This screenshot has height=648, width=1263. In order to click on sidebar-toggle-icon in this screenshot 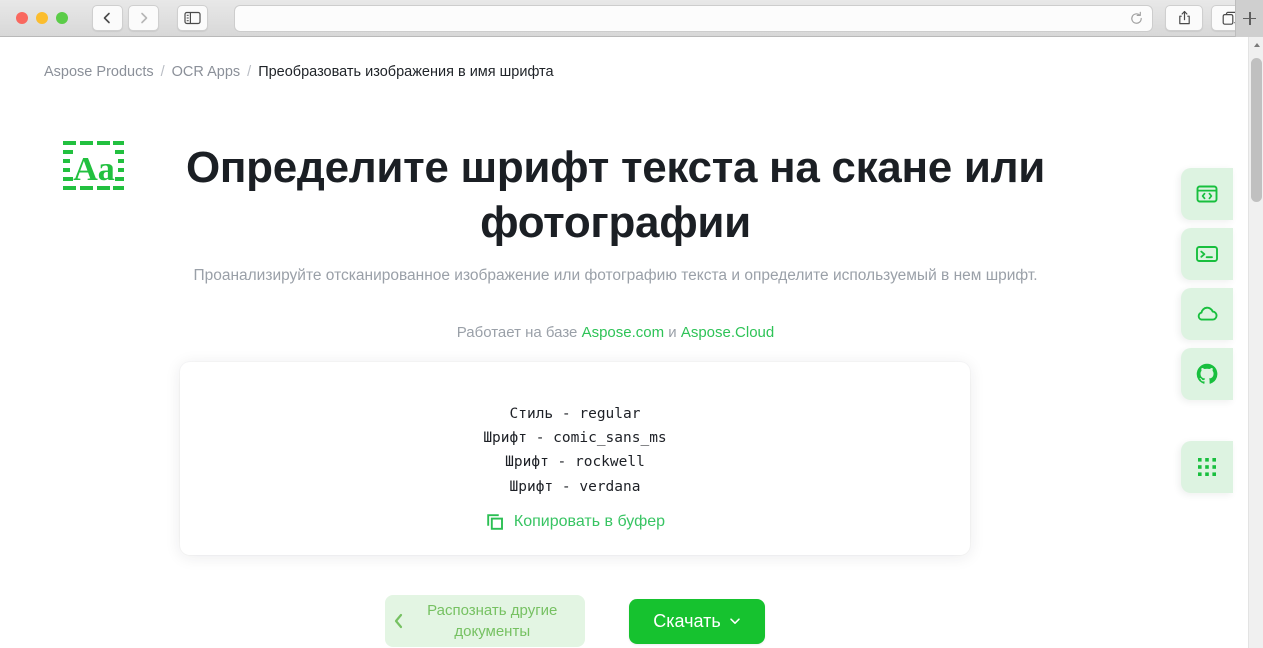, I will do `click(192, 18)`.